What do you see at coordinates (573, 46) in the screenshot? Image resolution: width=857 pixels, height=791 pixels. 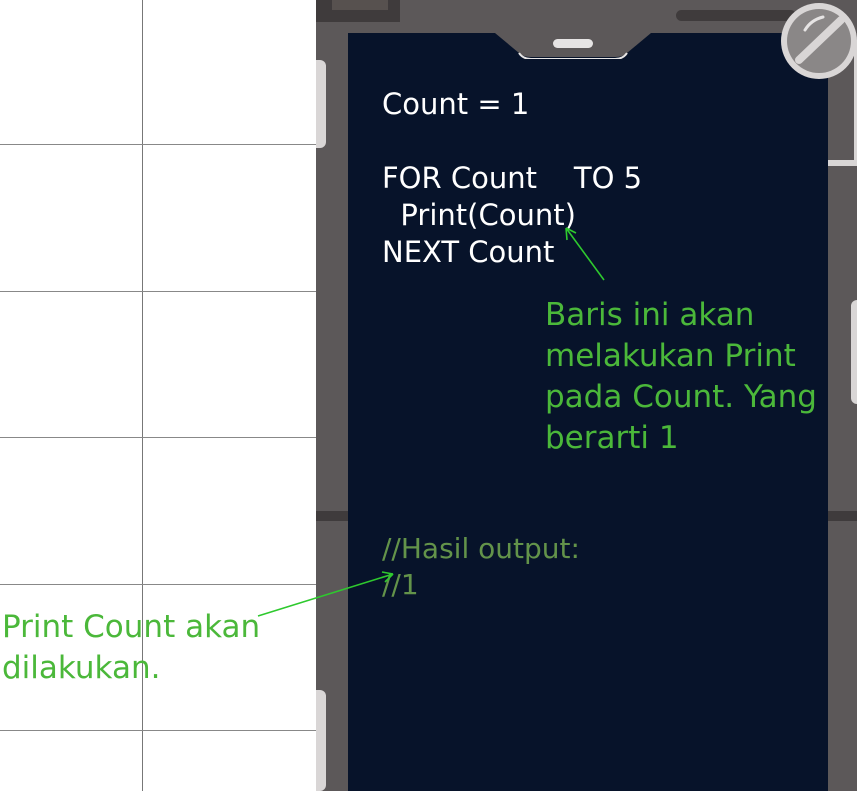 I see `phone-notch` at bounding box center [573, 46].